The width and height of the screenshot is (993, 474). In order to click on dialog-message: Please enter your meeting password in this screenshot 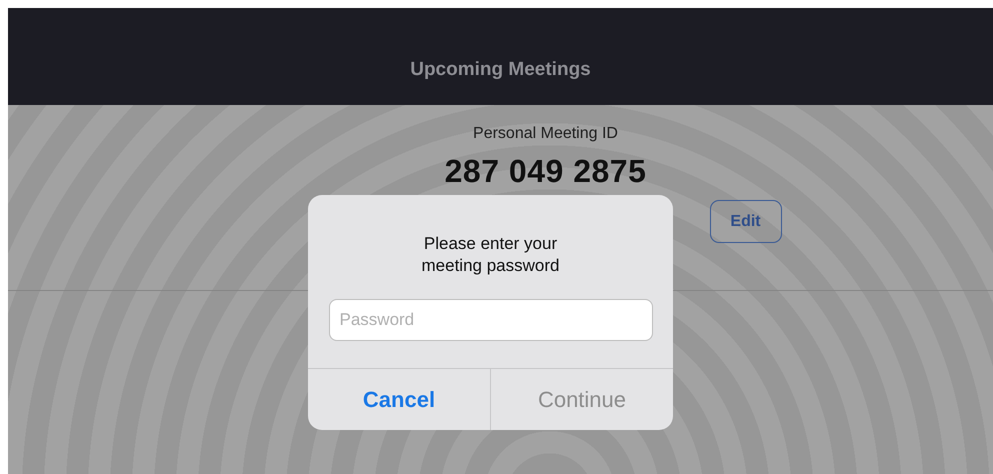, I will do `click(490, 255)`.